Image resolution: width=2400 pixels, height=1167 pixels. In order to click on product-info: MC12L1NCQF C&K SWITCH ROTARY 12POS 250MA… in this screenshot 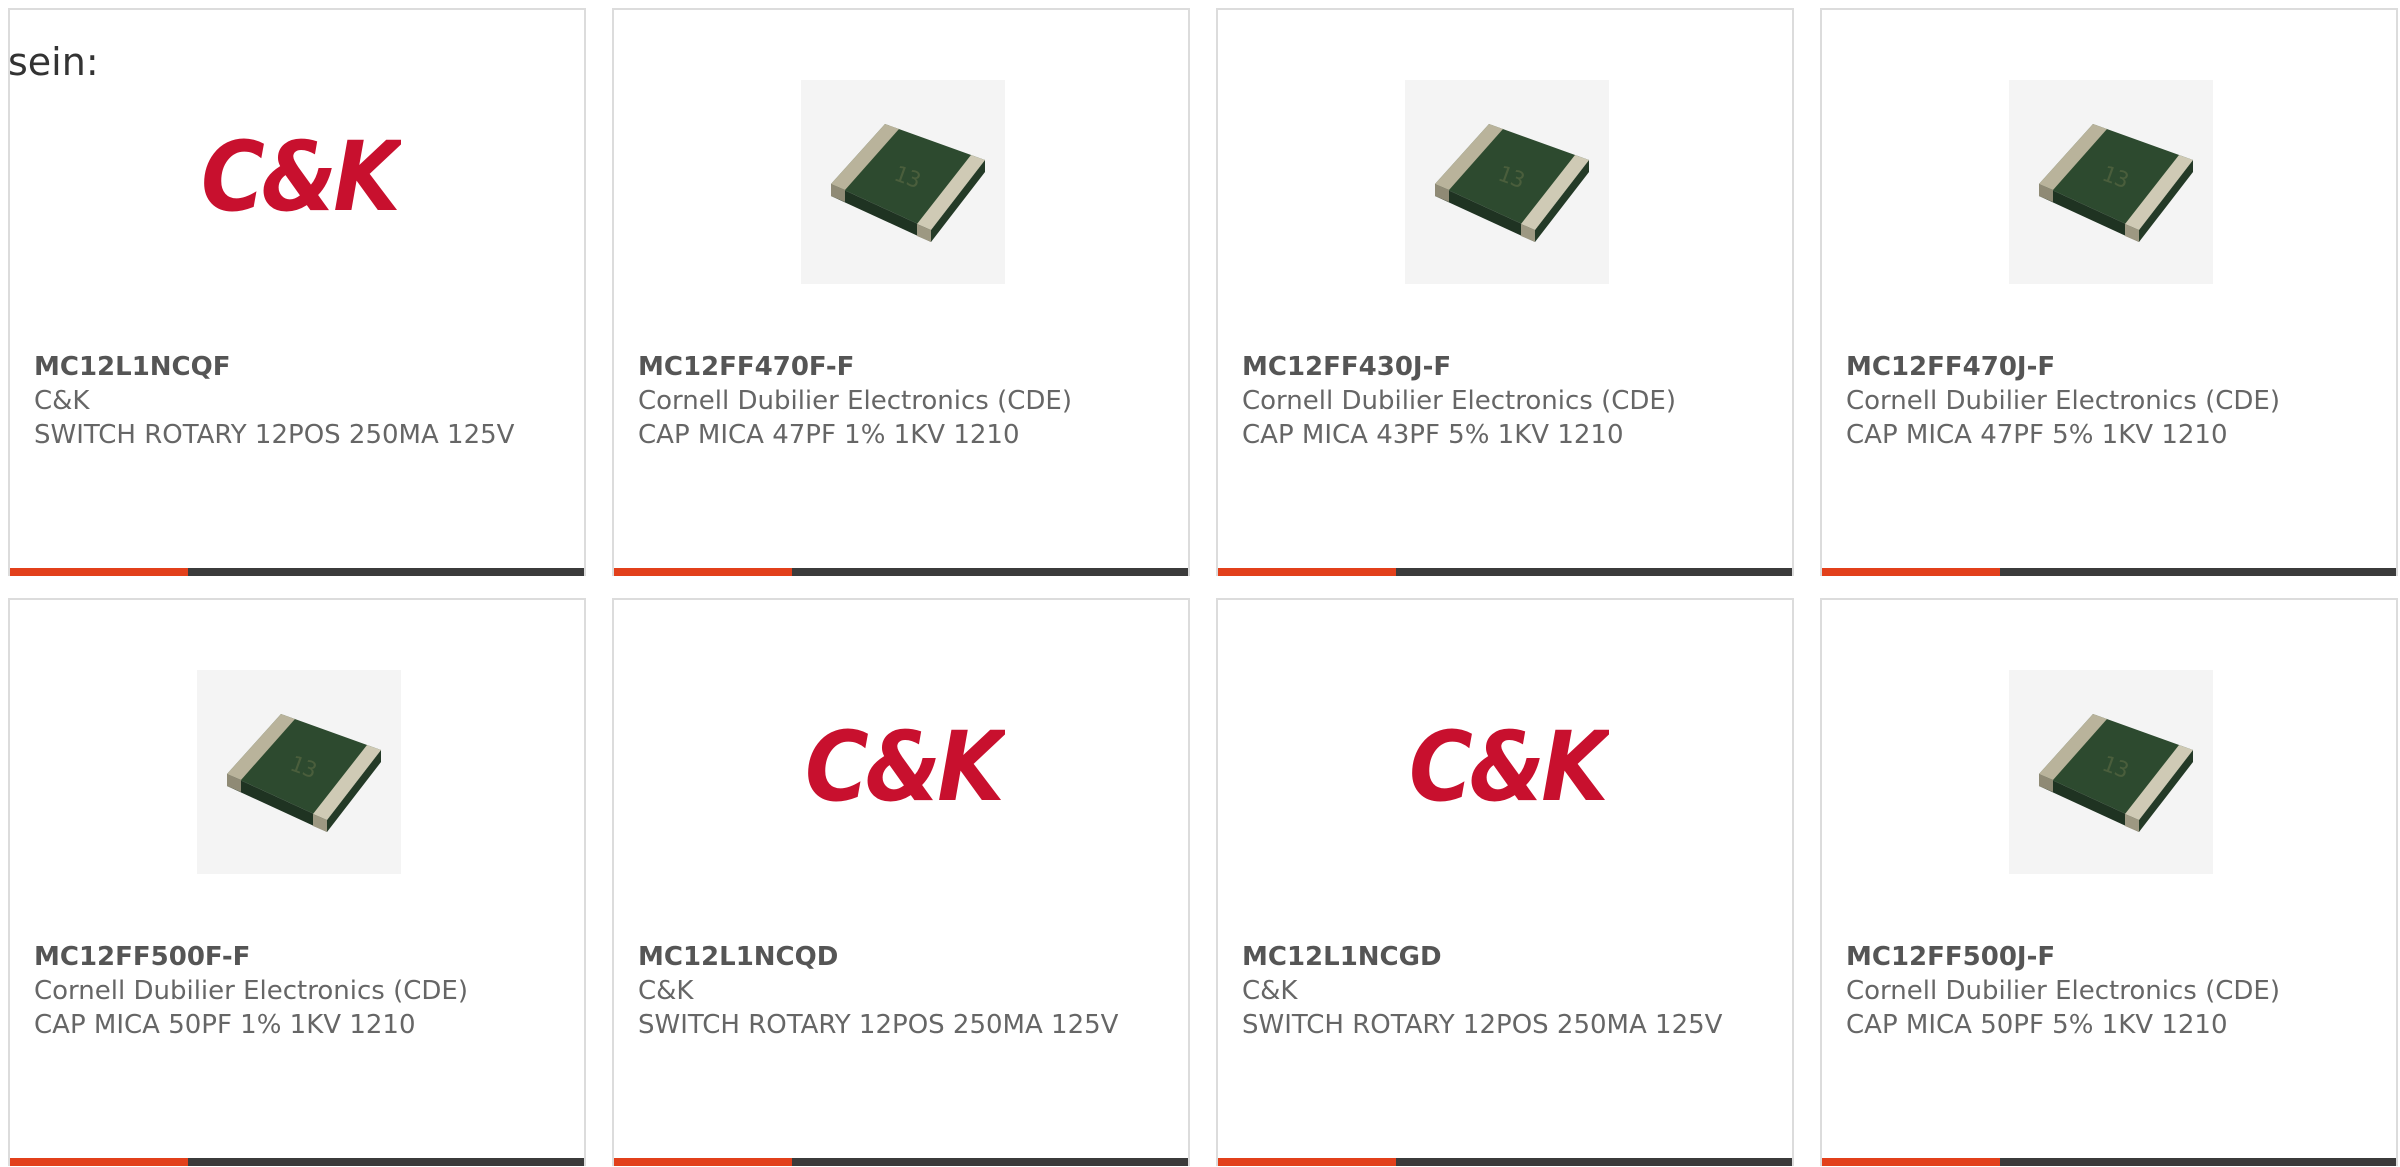, I will do `click(284, 401)`.